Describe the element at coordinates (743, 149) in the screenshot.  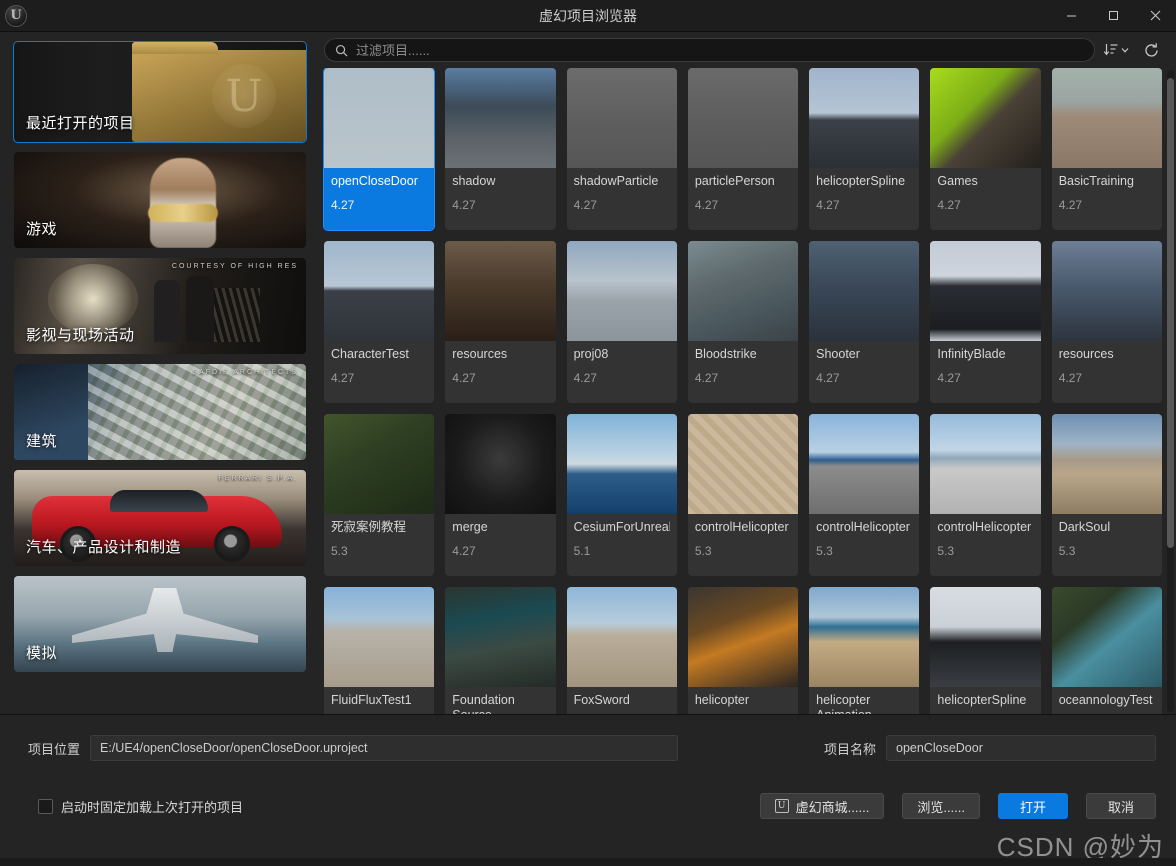
I see `project-card: particlePerson 4.27` at that location.